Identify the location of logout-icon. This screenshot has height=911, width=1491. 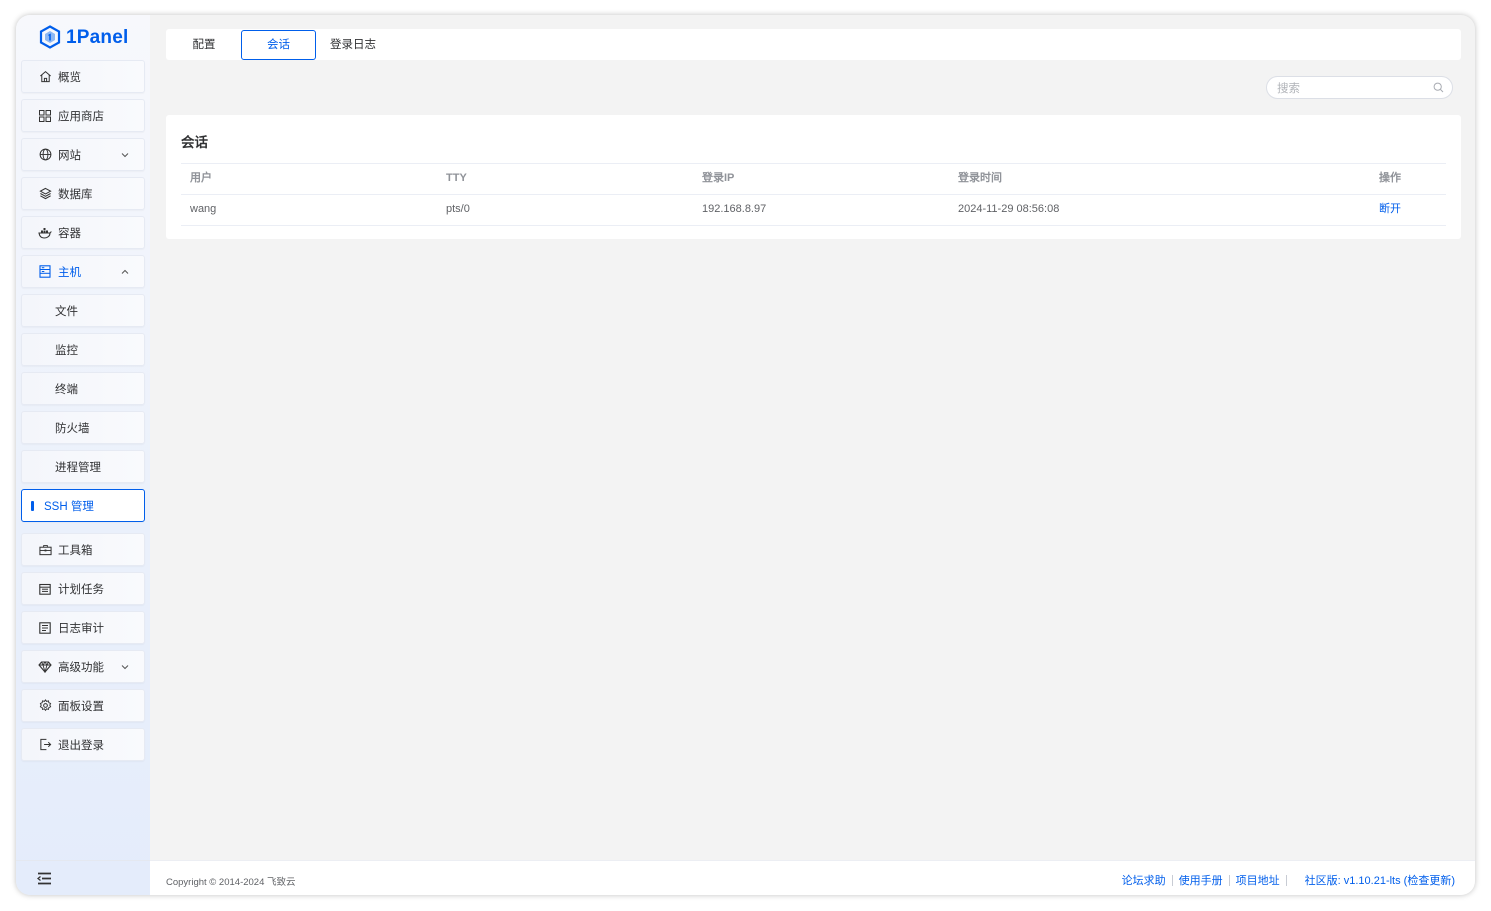
(45, 745).